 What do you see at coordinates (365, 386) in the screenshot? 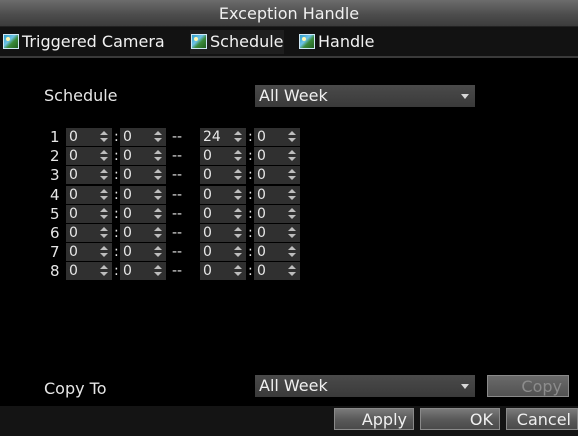
I see `copy-to-select: All Week` at bounding box center [365, 386].